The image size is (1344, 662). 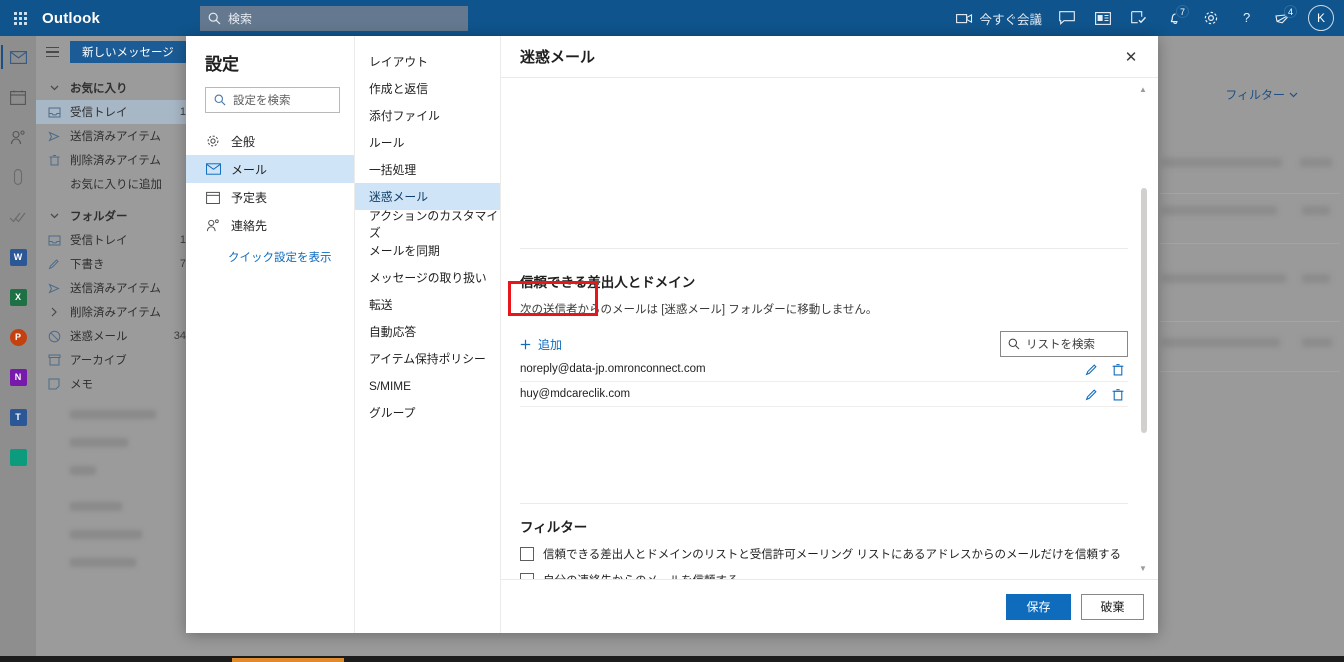 What do you see at coordinates (118, 384) in the screenshot?
I see `sidebar-item-notes: メモ` at bounding box center [118, 384].